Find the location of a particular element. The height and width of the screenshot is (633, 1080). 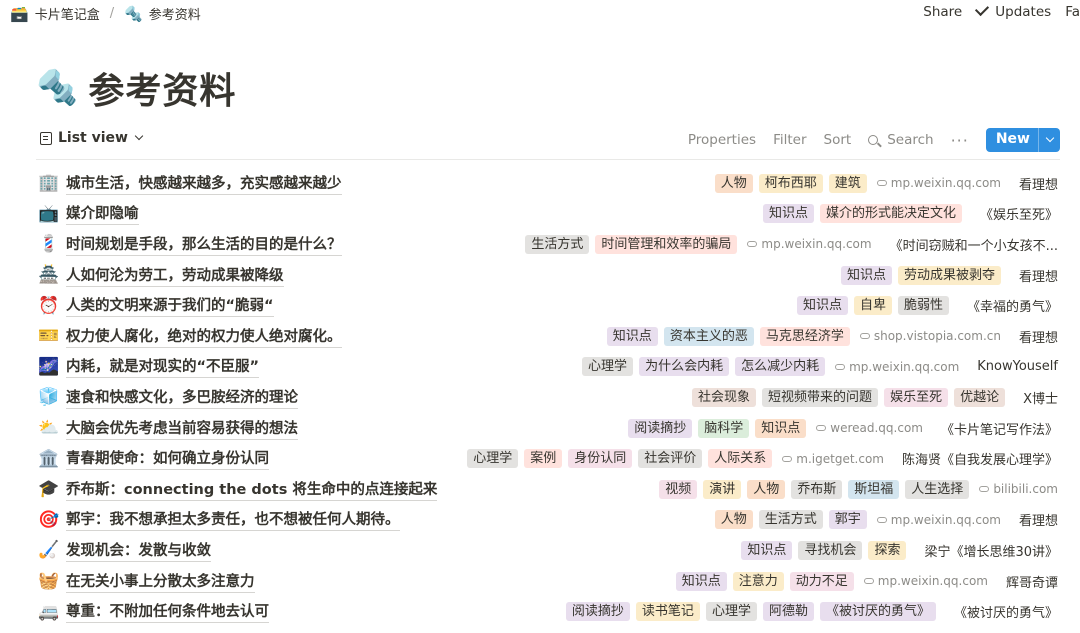

list-item-title: 人类的文明来源于我们的“脆弱“ is located at coordinates (170, 306).